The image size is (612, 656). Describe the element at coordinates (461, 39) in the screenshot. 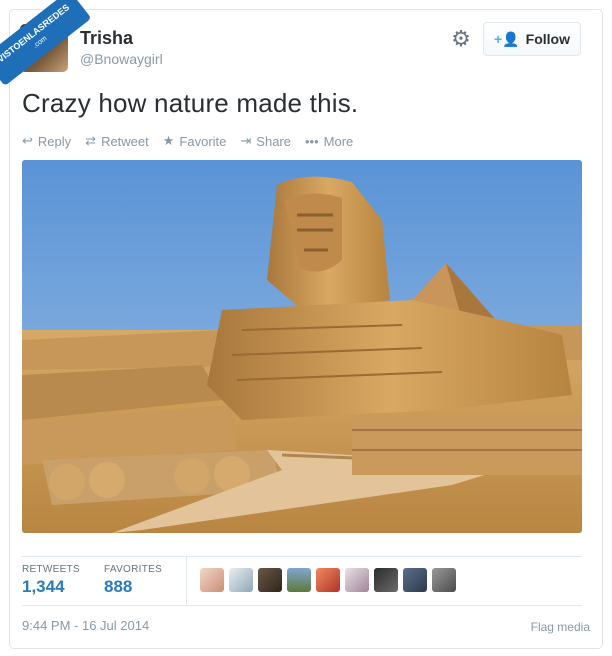

I see `gear-icon: ⚙` at that location.